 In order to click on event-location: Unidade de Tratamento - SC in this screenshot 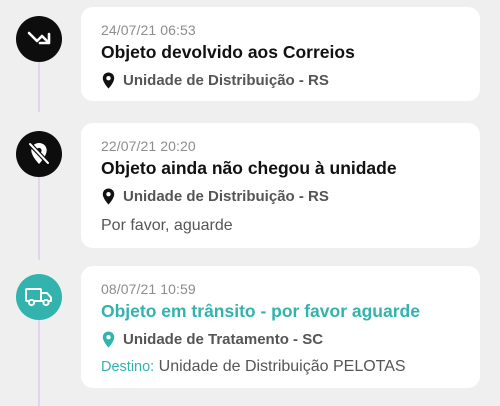, I will do `click(290, 339)`.